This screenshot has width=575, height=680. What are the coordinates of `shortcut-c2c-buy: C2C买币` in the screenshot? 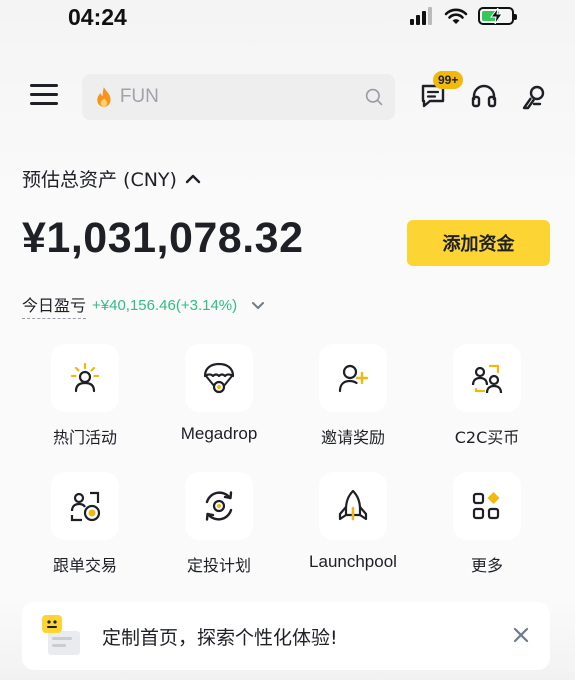 It's located at (487, 404).